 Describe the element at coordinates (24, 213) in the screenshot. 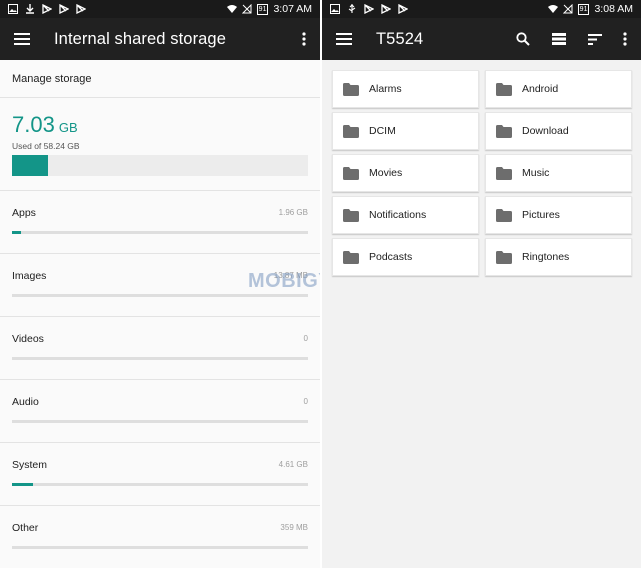

I see `category-label: Apps` at that location.